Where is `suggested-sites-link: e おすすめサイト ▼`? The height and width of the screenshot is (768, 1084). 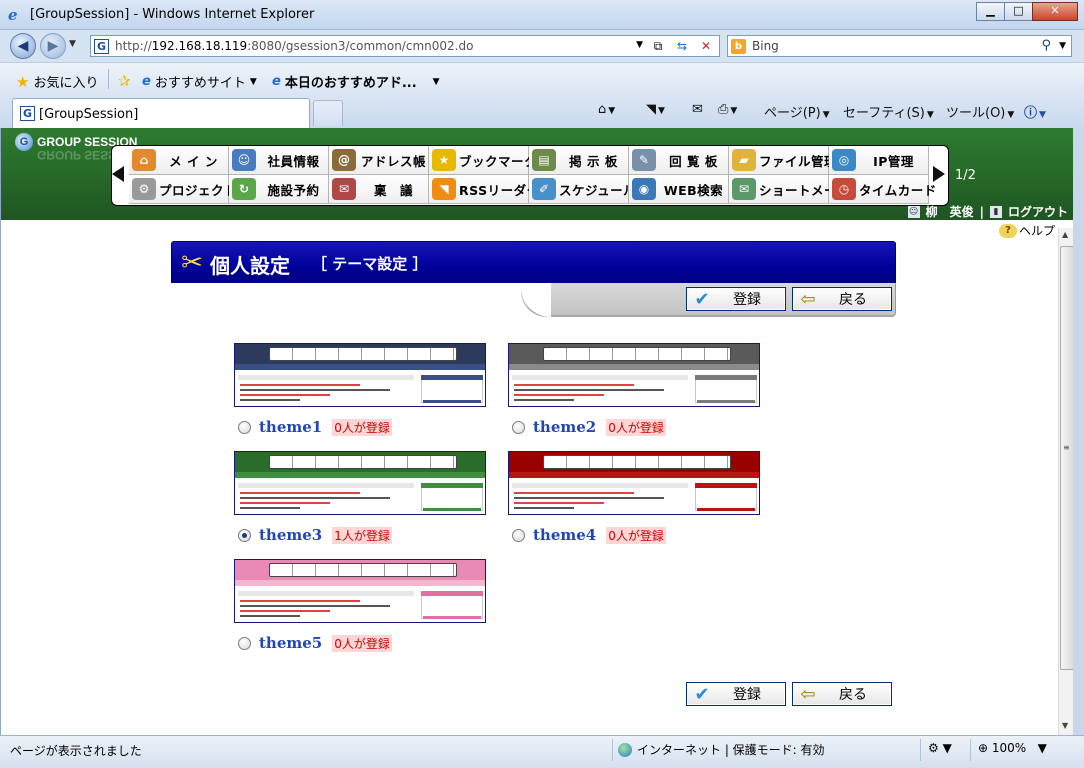 suggested-sites-link: e おすすめサイト ▼ is located at coordinates (199, 81).